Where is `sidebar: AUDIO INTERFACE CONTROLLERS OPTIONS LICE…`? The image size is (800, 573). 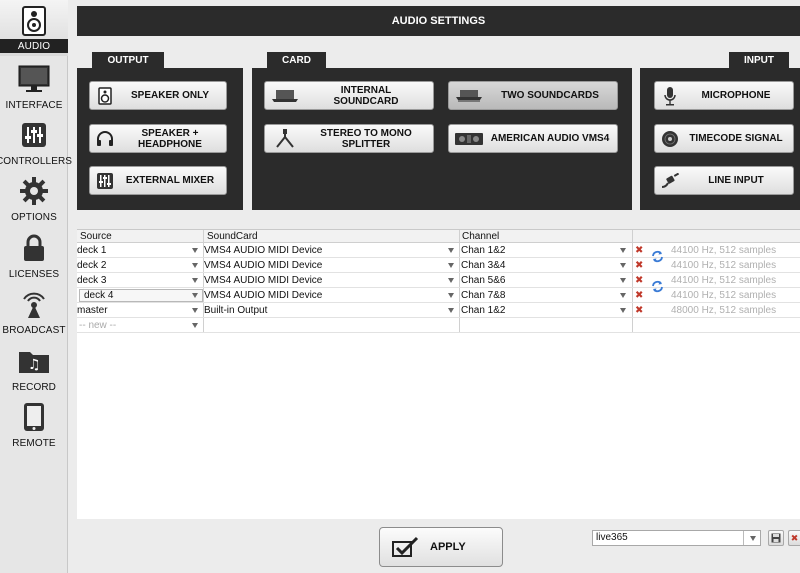
sidebar: AUDIO INTERFACE CONTROLLERS OPTIONS LICE… is located at coordinates (36, 286).